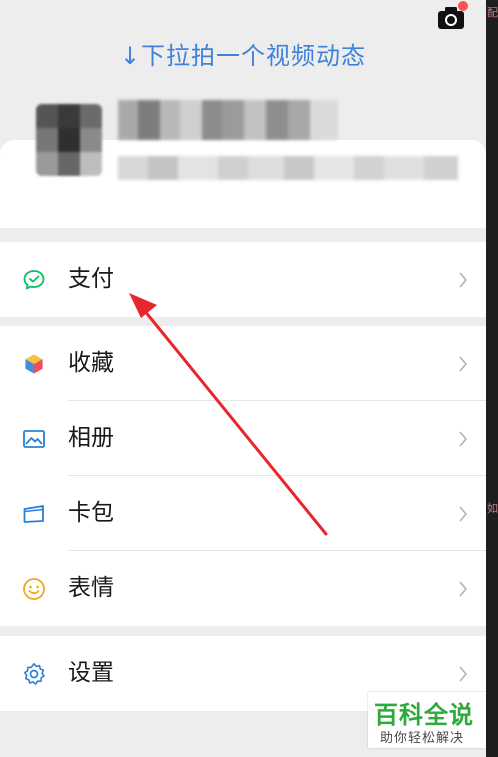  What do you see at coordinates (91, 363) in the screenshot?
I see `menu-item-label: 收藏` at bounding box center [91, 363].